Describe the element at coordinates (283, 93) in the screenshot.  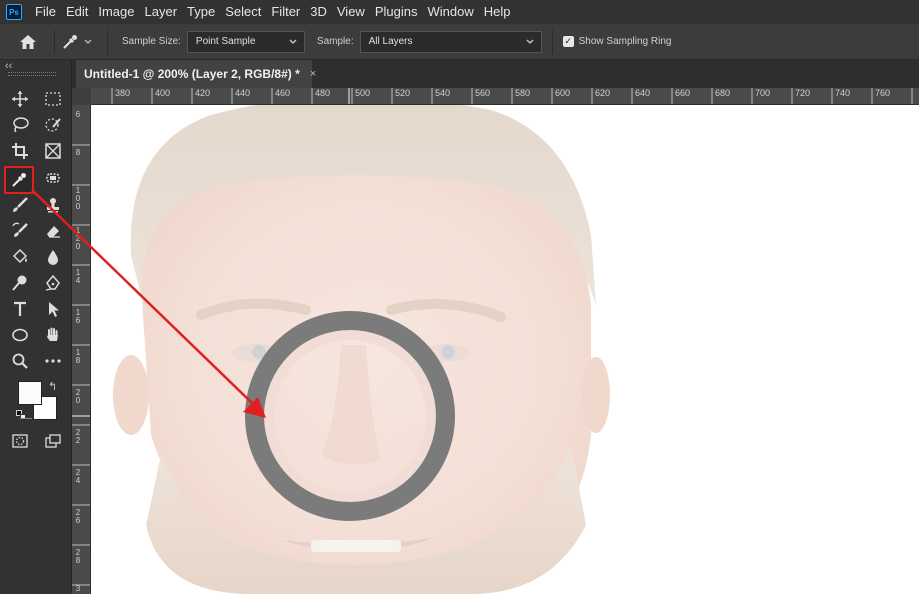
I see `ruler-label: 460` at that location.